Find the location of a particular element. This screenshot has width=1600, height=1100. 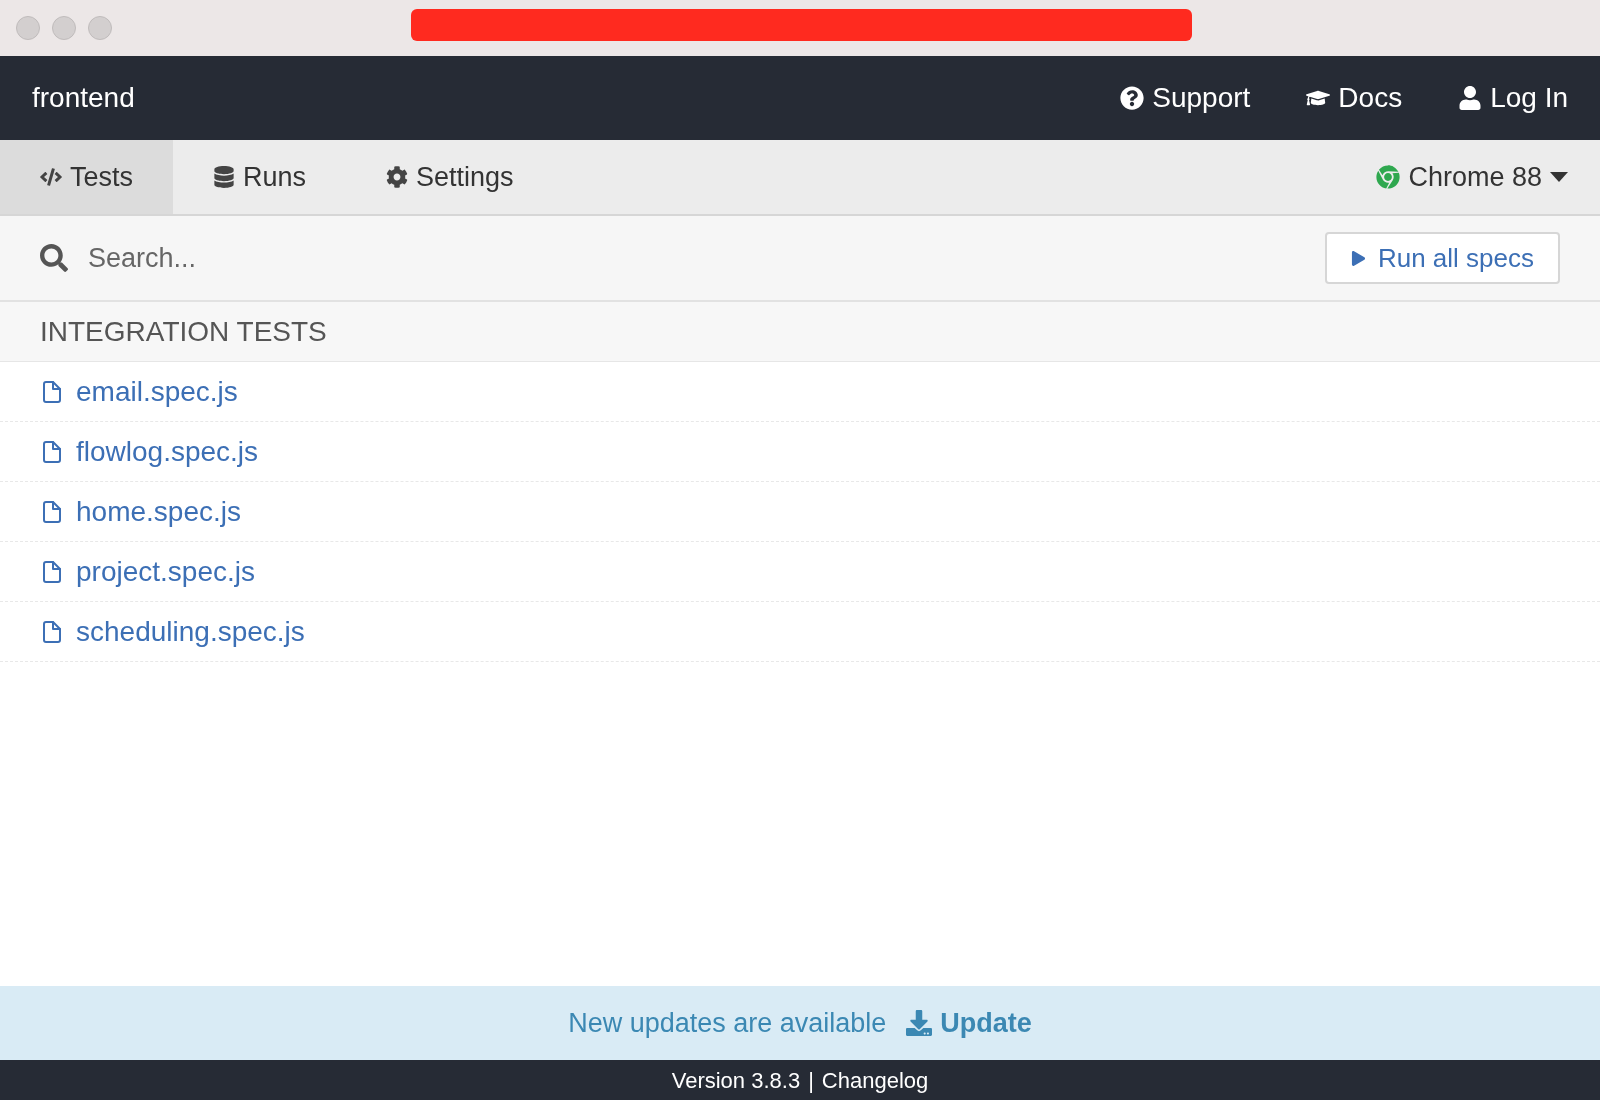

spec-file-row: project.spec.js is located at coordinates (800, 572).